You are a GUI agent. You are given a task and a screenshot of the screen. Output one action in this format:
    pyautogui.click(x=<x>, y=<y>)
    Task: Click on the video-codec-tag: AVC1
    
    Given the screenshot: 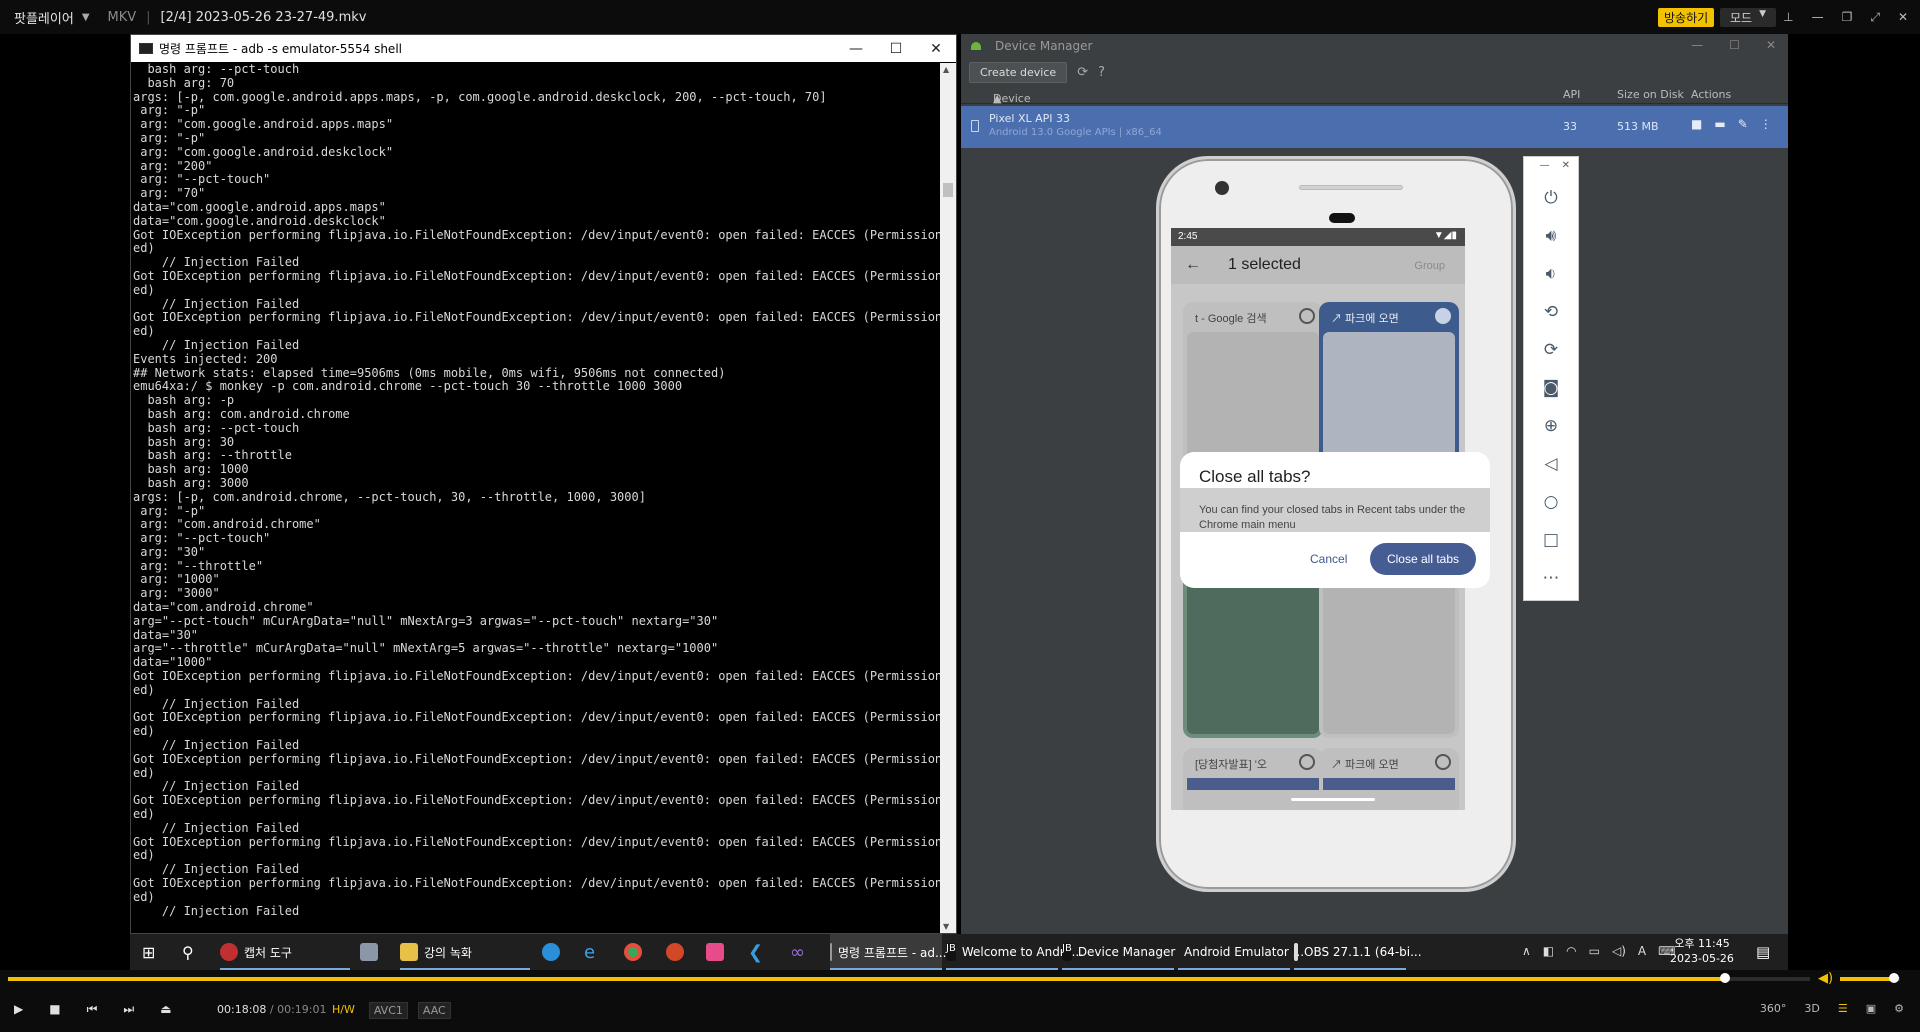 What is the action you would take?
    pyautogui.click(x=388, y=1010)
    